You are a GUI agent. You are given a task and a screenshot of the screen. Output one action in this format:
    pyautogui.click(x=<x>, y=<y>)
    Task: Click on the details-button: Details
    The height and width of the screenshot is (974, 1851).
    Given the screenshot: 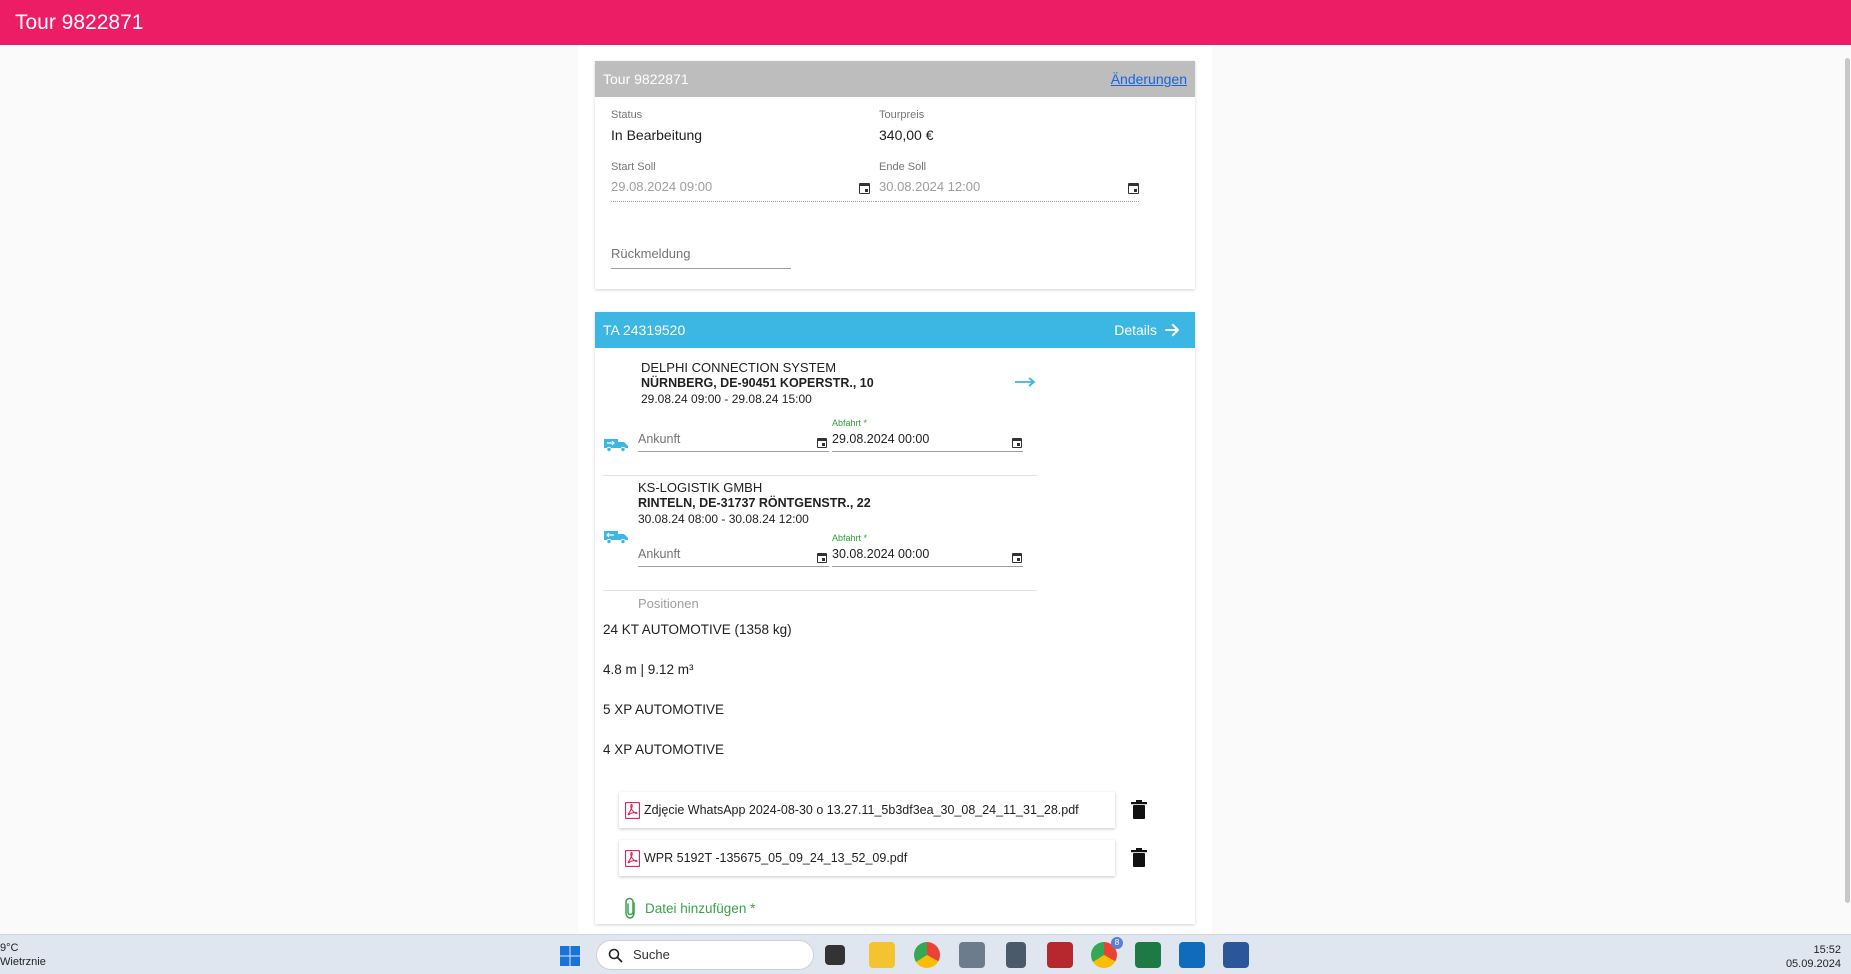 What is the action you would take?
    pyautogui.click(x=1147, y=330)
    